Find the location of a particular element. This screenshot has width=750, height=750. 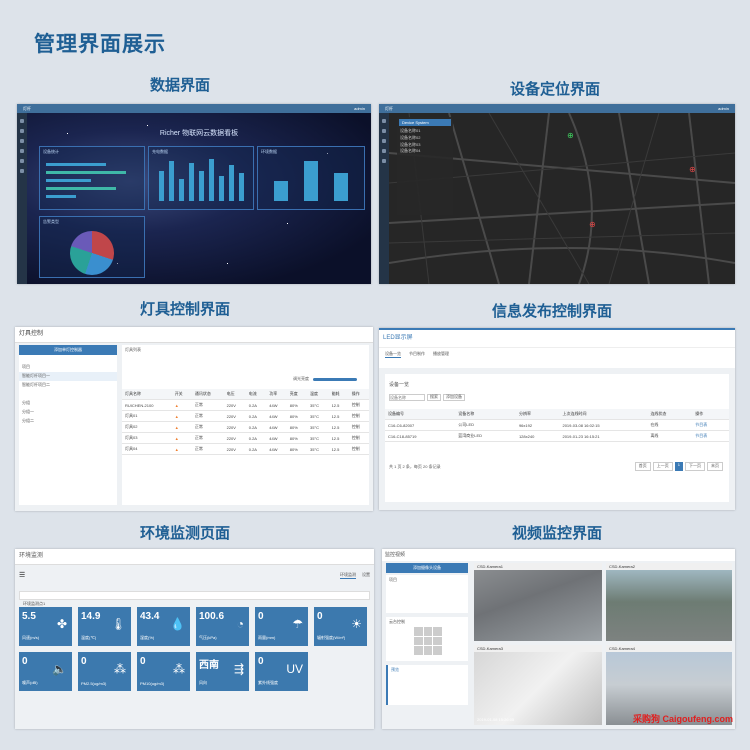

page-title: 管理界面展示 is located at coordinates (100, 44).